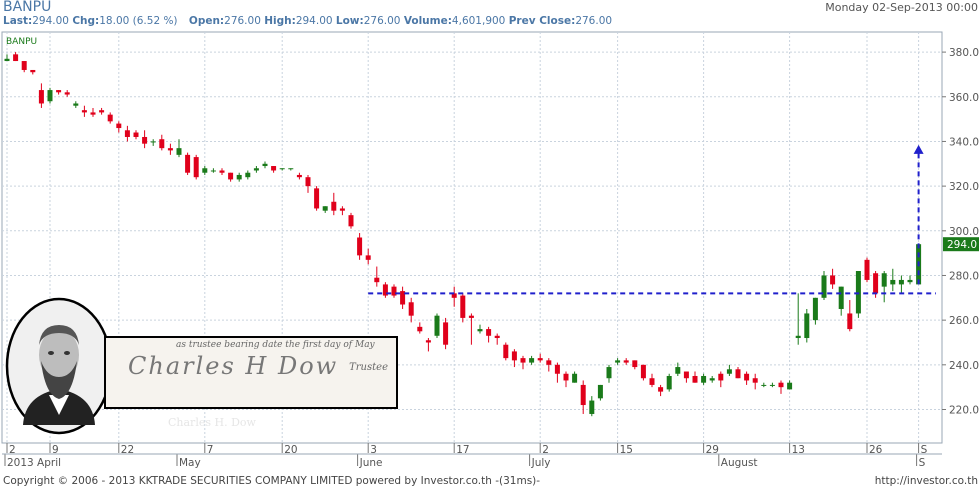 Image resolution: width=980 pixels, height=490 pixels. Describe the element at coordinates (21, 42) in the screenshot. I see `chart-symbol-label: BANPU` at that location.